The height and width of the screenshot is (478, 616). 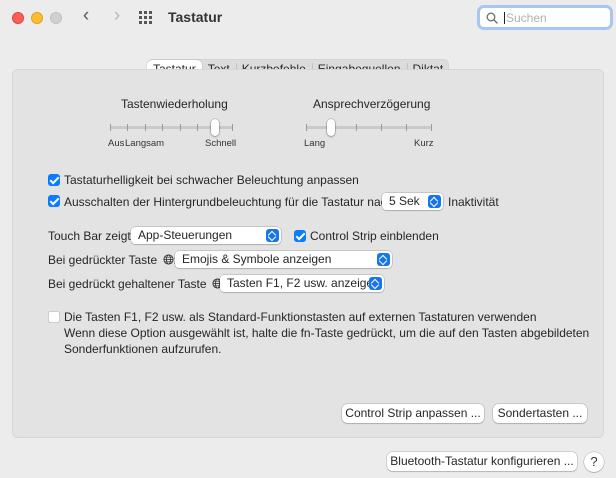 I want to click on press-key-value: Emojis & Symbole anzeigen, so click(x=257, y=259).